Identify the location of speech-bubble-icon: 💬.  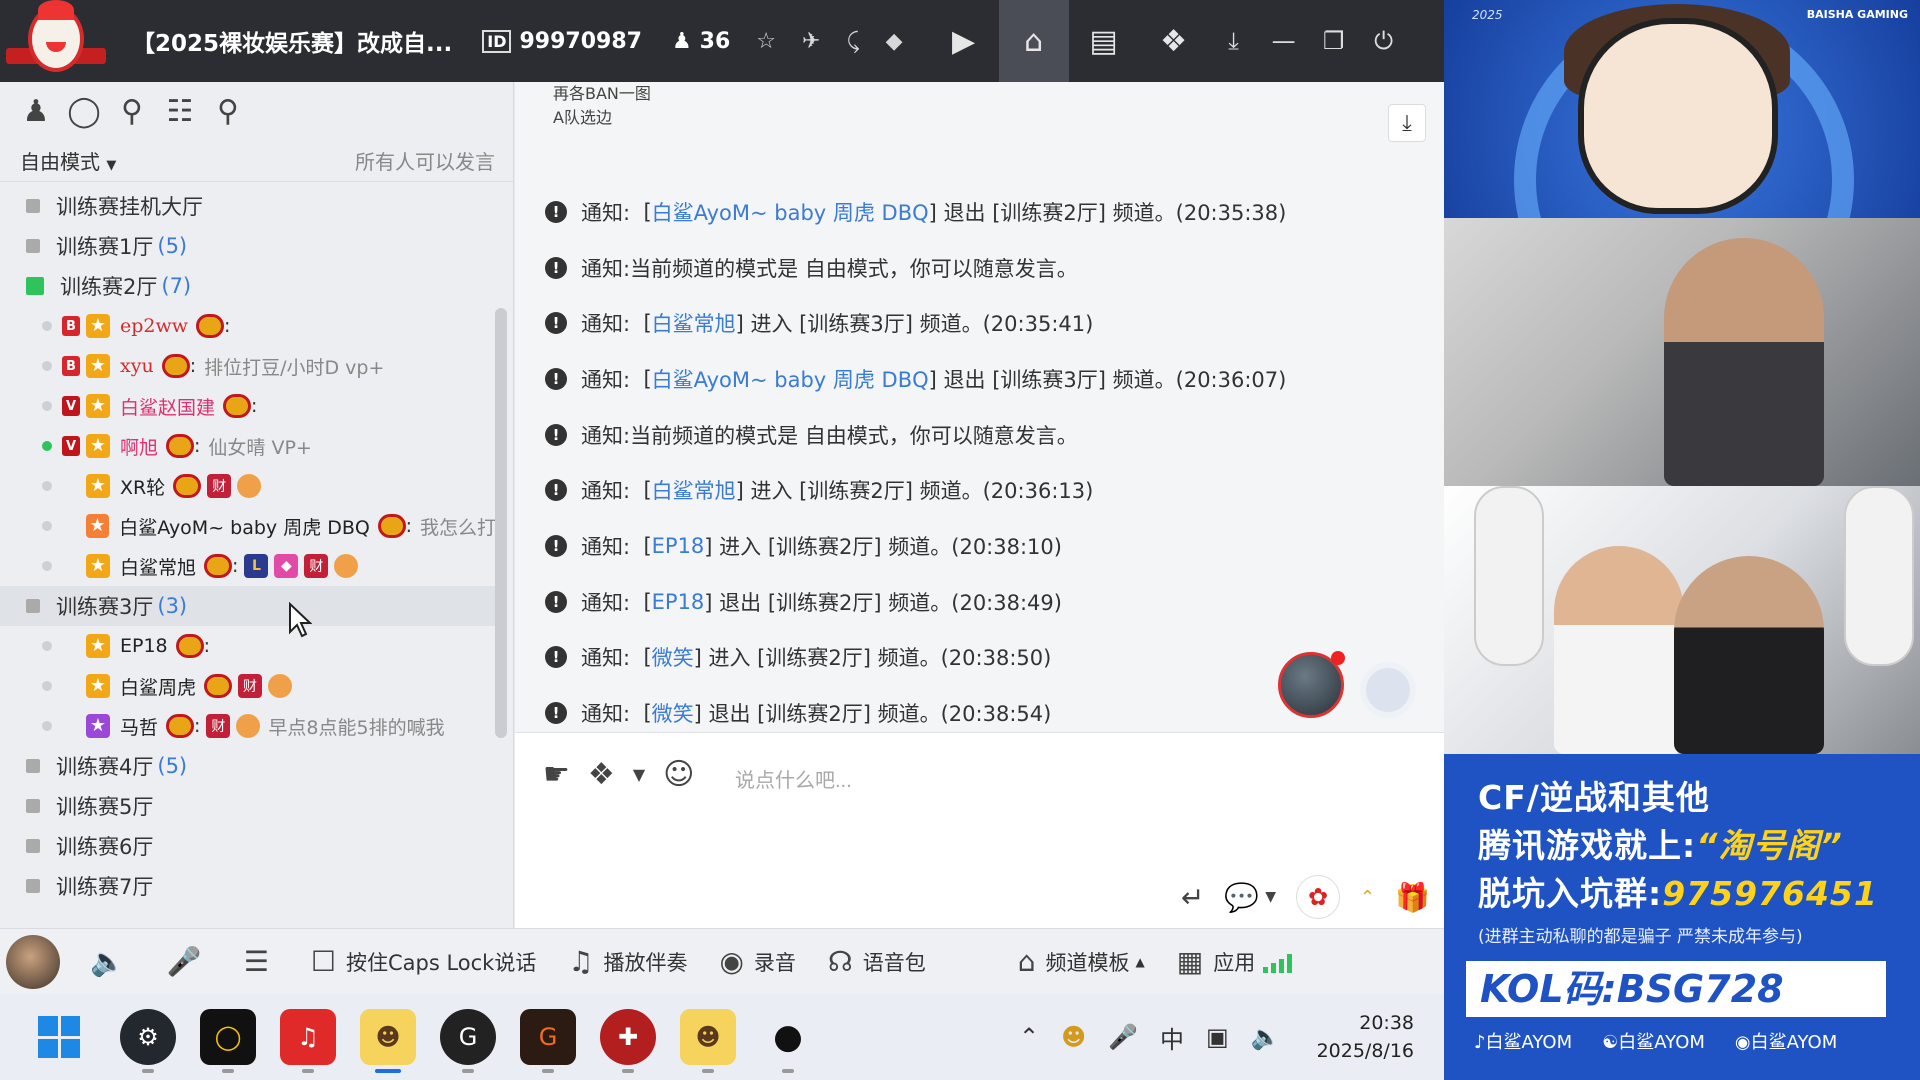
(1241, 897).